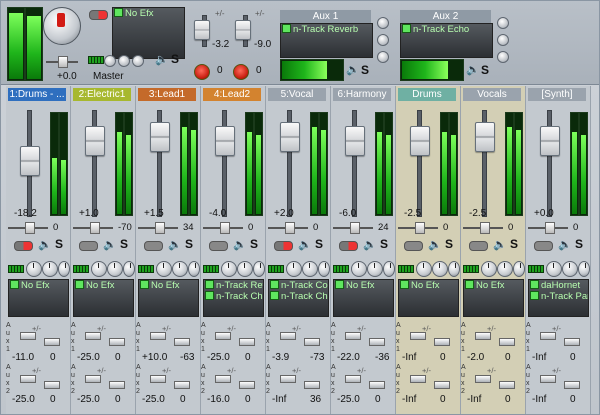 This screenshot has height=415, width=600. Describe the element at coordinates (38, 298) in the screenshot. I see `channel-effects-box: No Efx` at that location.